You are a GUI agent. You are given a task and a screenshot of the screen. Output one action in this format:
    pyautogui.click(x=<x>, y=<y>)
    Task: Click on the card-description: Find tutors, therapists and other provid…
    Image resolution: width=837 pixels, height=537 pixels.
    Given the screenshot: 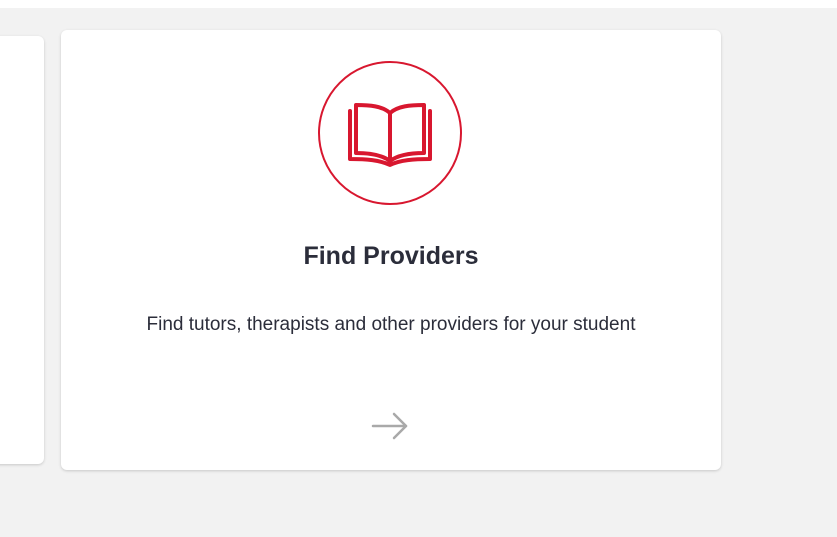 What is the action you would take?
    pyautogui.click(x=391, y=324)
    